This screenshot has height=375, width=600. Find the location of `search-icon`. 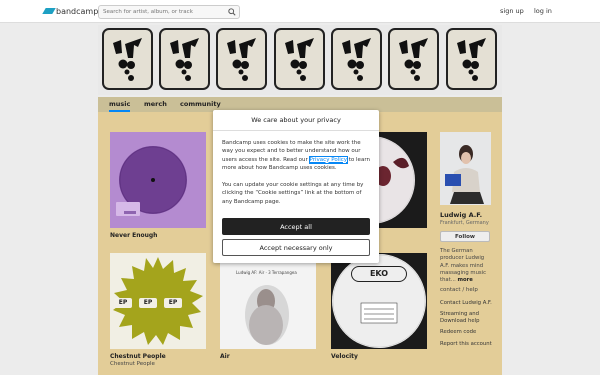

search-icon is located at coordinates (232, 12).